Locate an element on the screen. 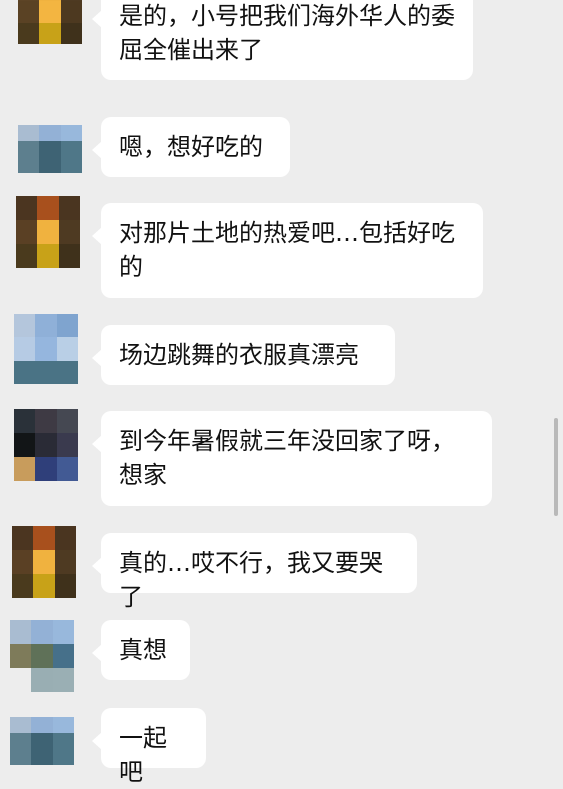 Image resolution: width=563 pixels, height=789 pixels. message-bubble: 一起吧 is located at coordinates (149, 747).